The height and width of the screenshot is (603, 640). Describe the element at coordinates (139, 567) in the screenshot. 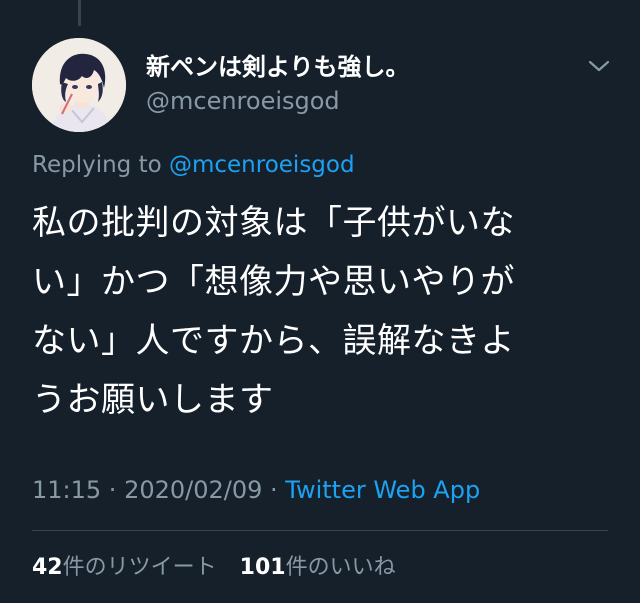

I see `retweet-label: 件のリツイート` at that location.